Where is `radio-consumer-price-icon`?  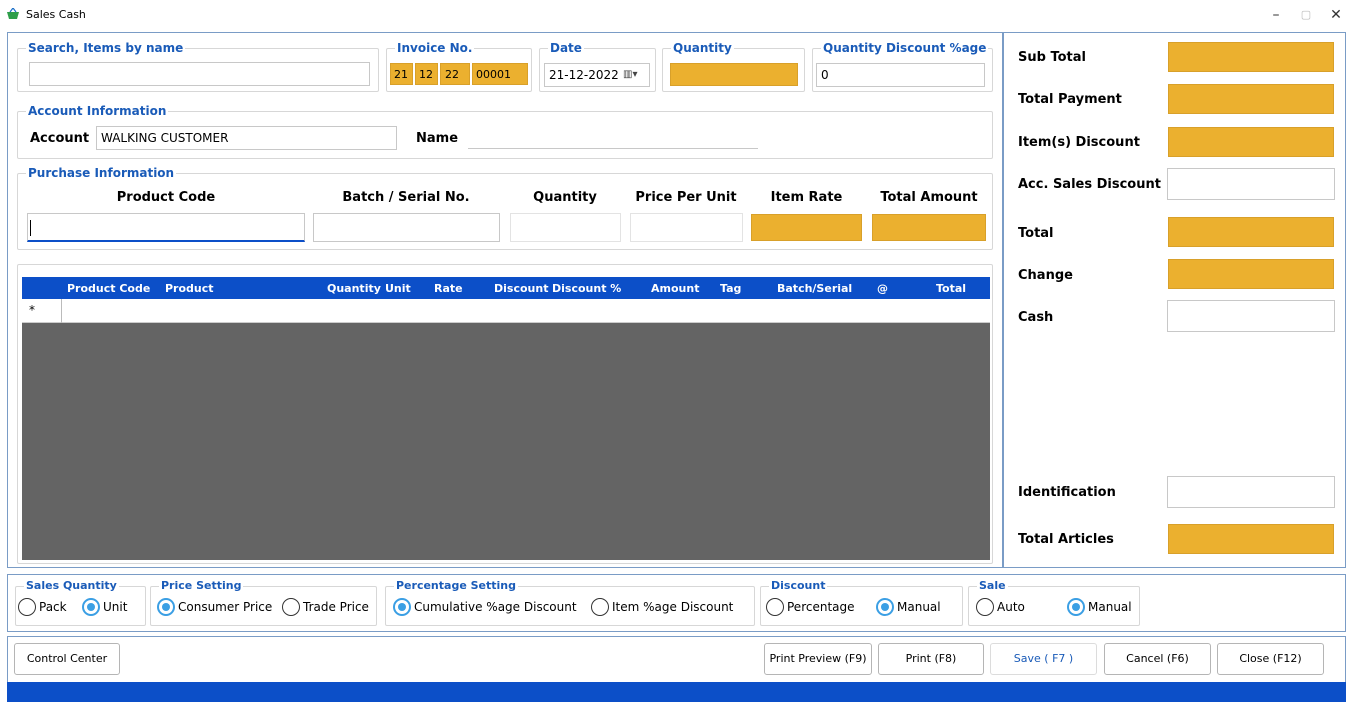
radio-consumer-price-icon is located at coordinates (166, 607).